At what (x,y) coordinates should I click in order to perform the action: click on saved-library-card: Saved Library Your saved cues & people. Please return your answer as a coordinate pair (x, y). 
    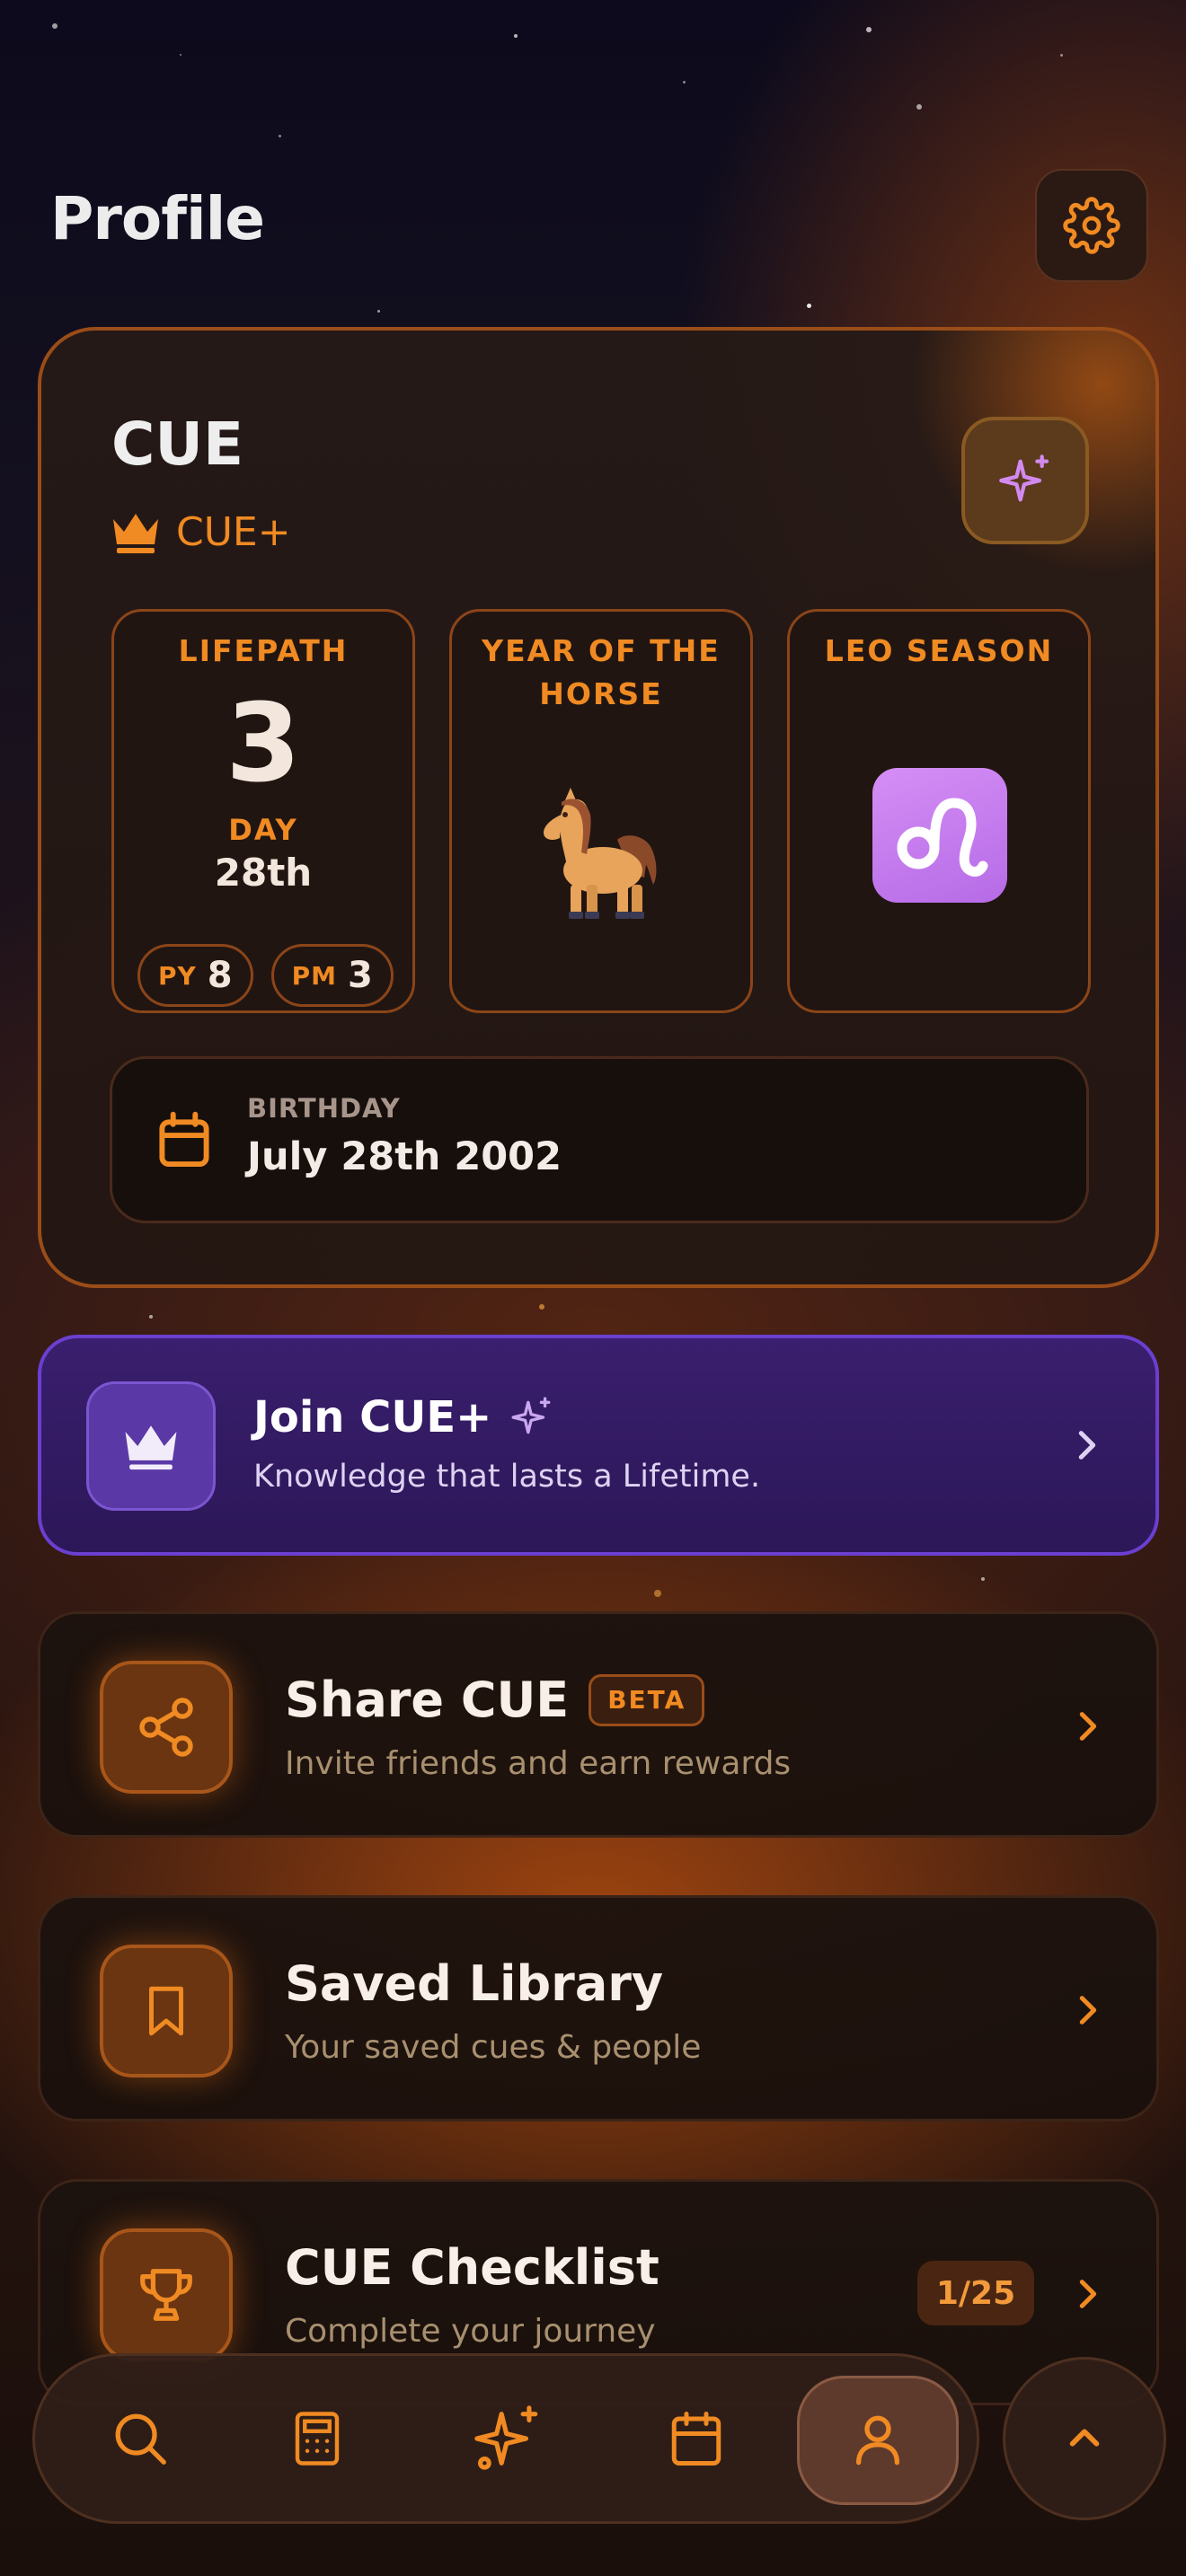
    Looking at the image, I should click on (598, 2008).